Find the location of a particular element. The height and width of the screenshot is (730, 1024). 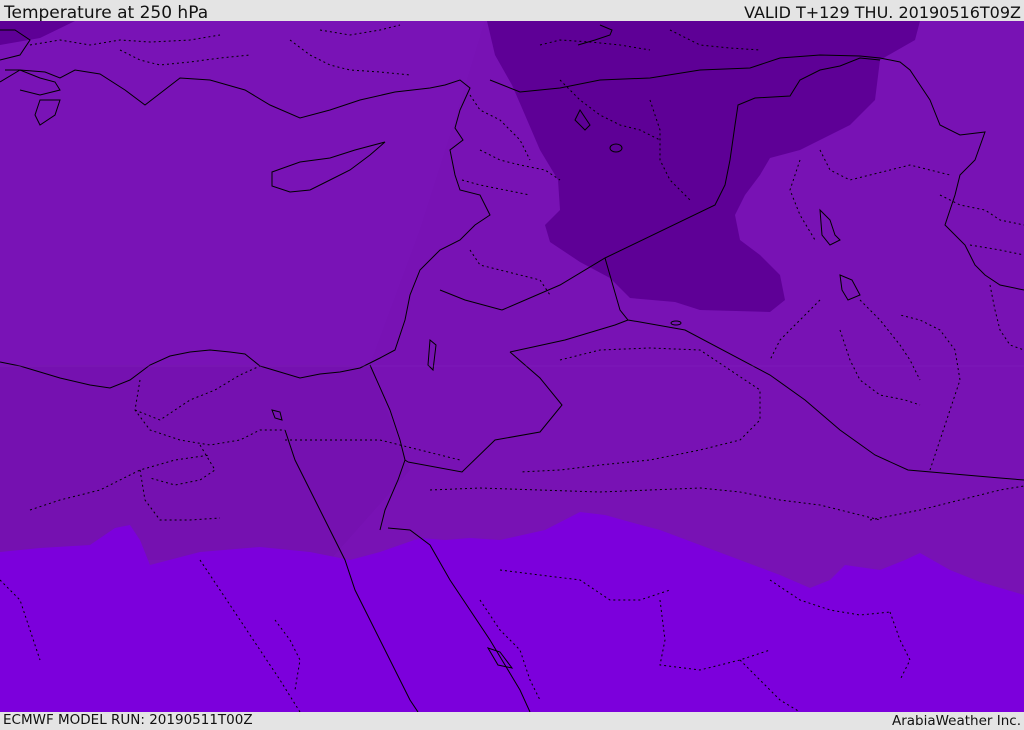

brand-label: ArabiaWeather Inc. is located at coordinates (956, 721).